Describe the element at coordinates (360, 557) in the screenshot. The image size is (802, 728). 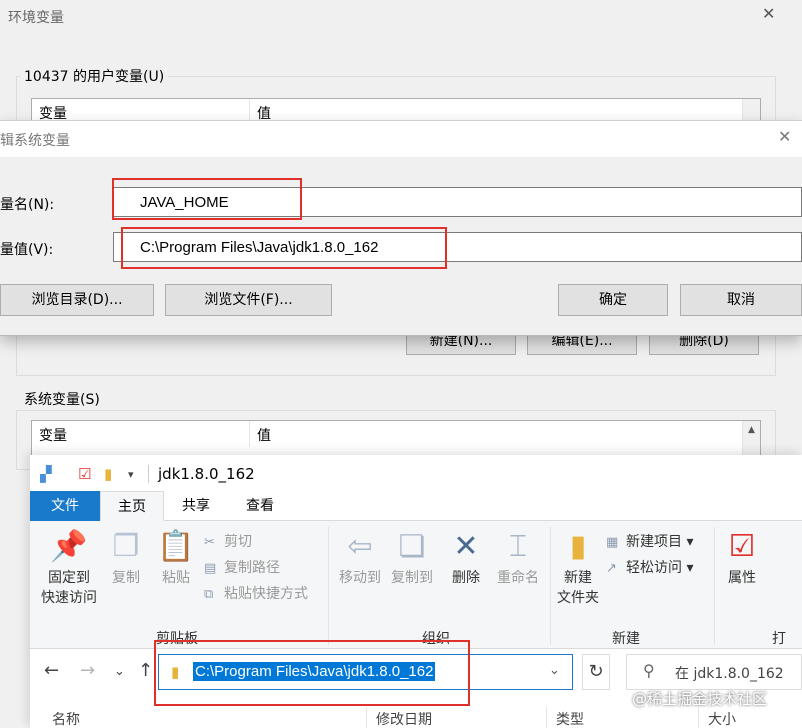
I see `move-to-button: ⇦ 移动到` at that location.